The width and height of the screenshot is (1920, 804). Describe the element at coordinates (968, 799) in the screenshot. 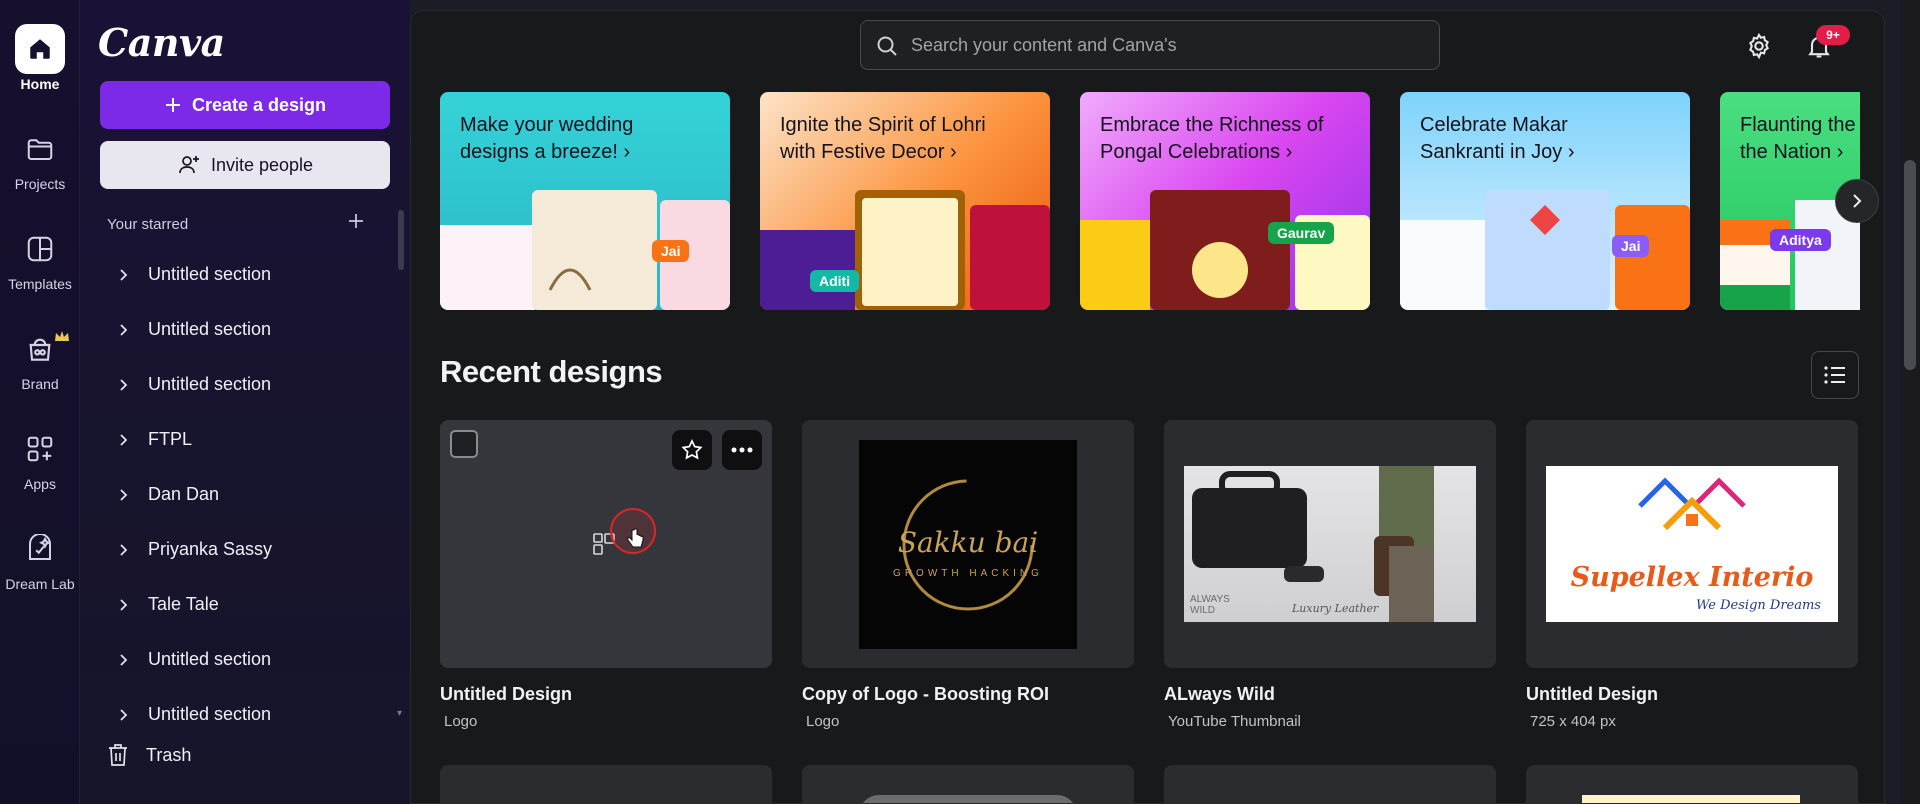

I see `thumbnail-preview` at that location.